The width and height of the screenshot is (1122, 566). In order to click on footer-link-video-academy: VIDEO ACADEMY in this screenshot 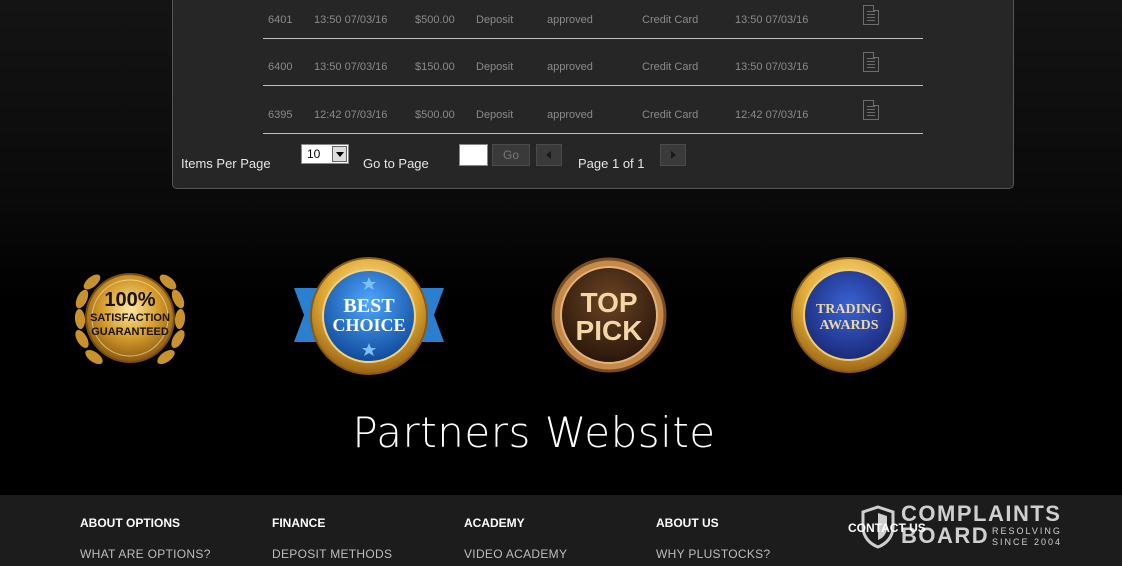, I will do `click(515, 554)`.